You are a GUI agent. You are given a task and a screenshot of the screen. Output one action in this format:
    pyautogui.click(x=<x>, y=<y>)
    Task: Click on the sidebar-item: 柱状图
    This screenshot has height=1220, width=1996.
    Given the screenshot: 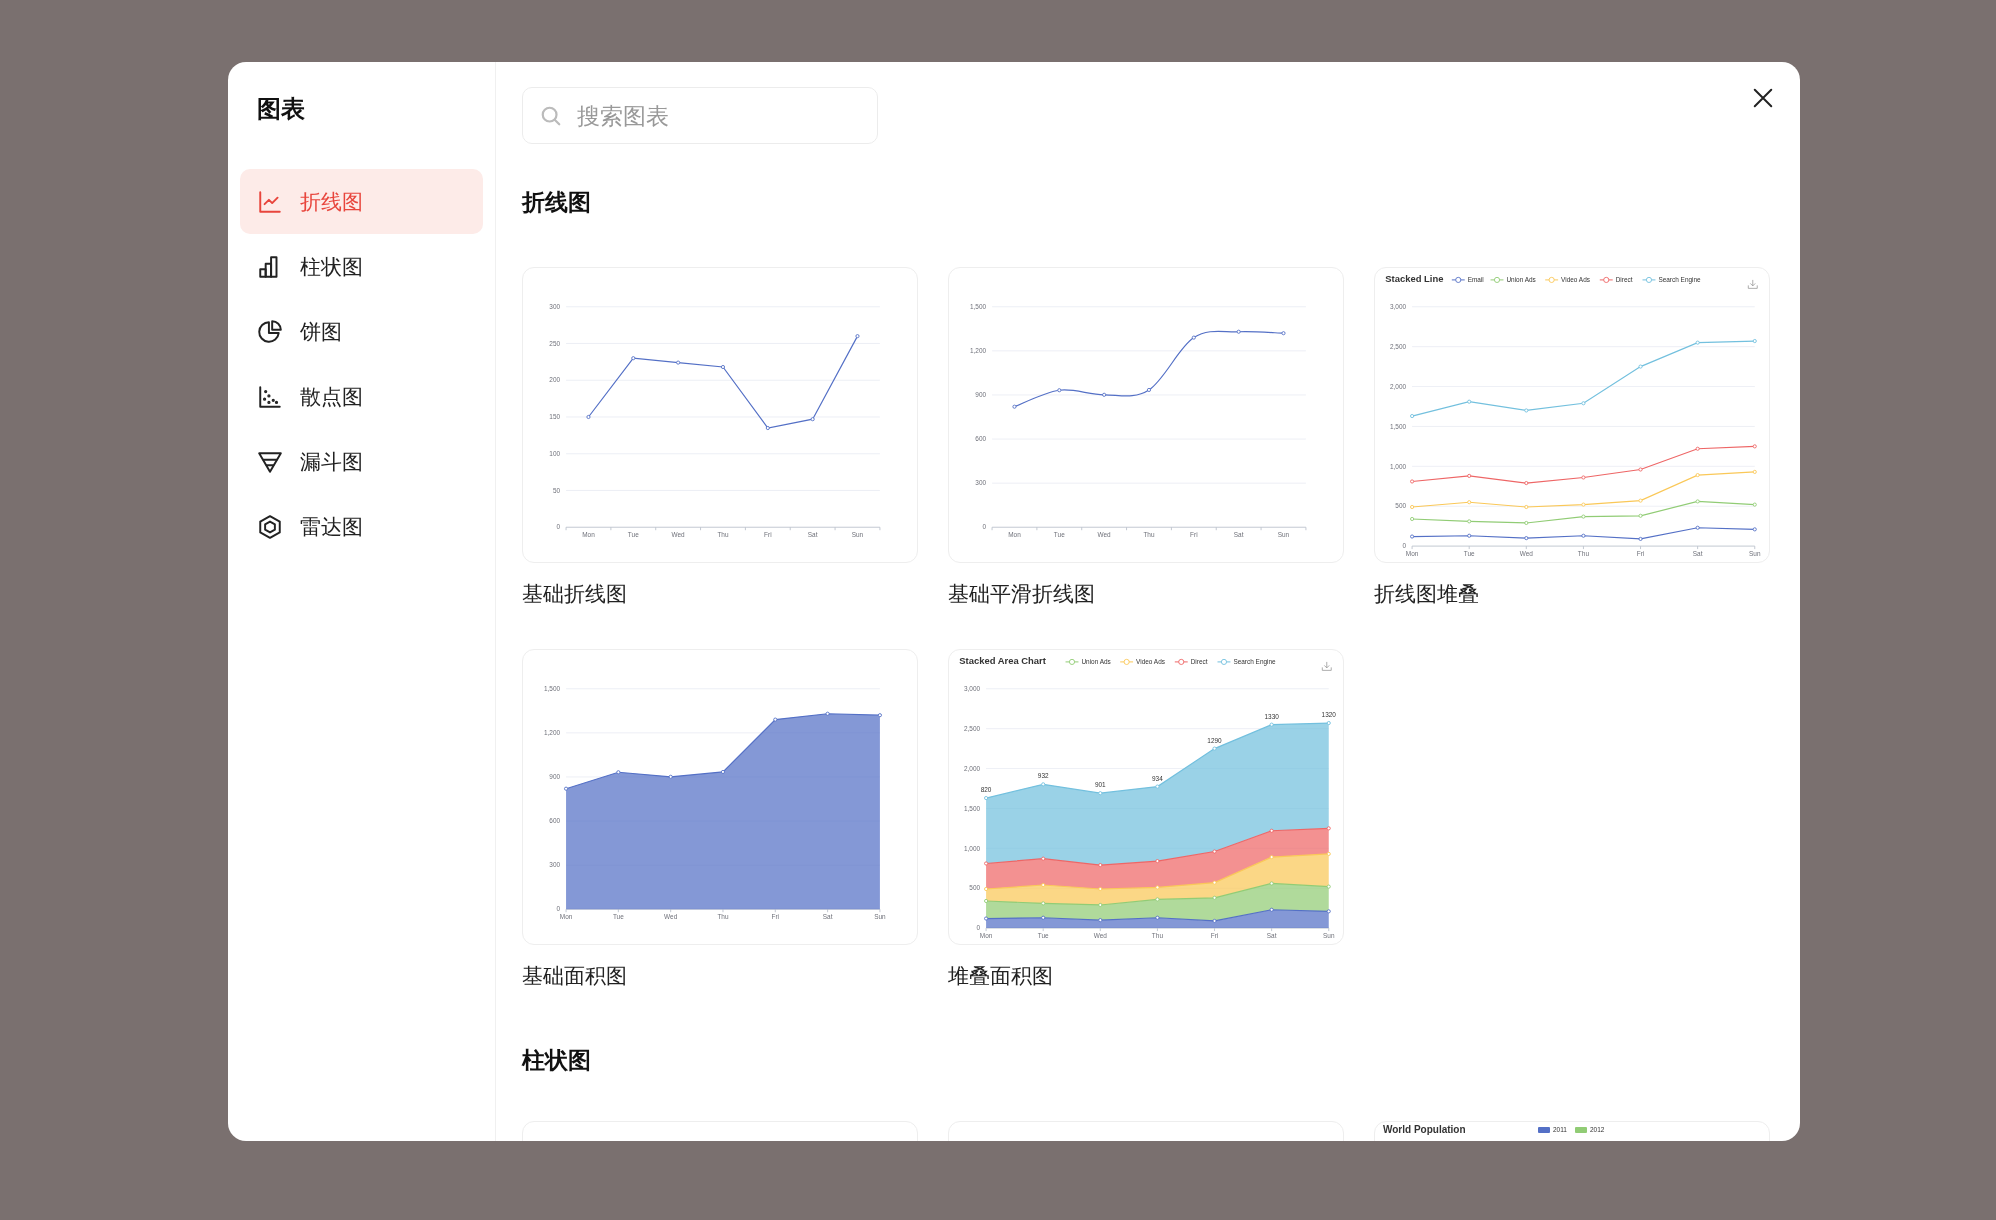 What is the action you would take?
    pyautogui.click(x=361, y=266)
    